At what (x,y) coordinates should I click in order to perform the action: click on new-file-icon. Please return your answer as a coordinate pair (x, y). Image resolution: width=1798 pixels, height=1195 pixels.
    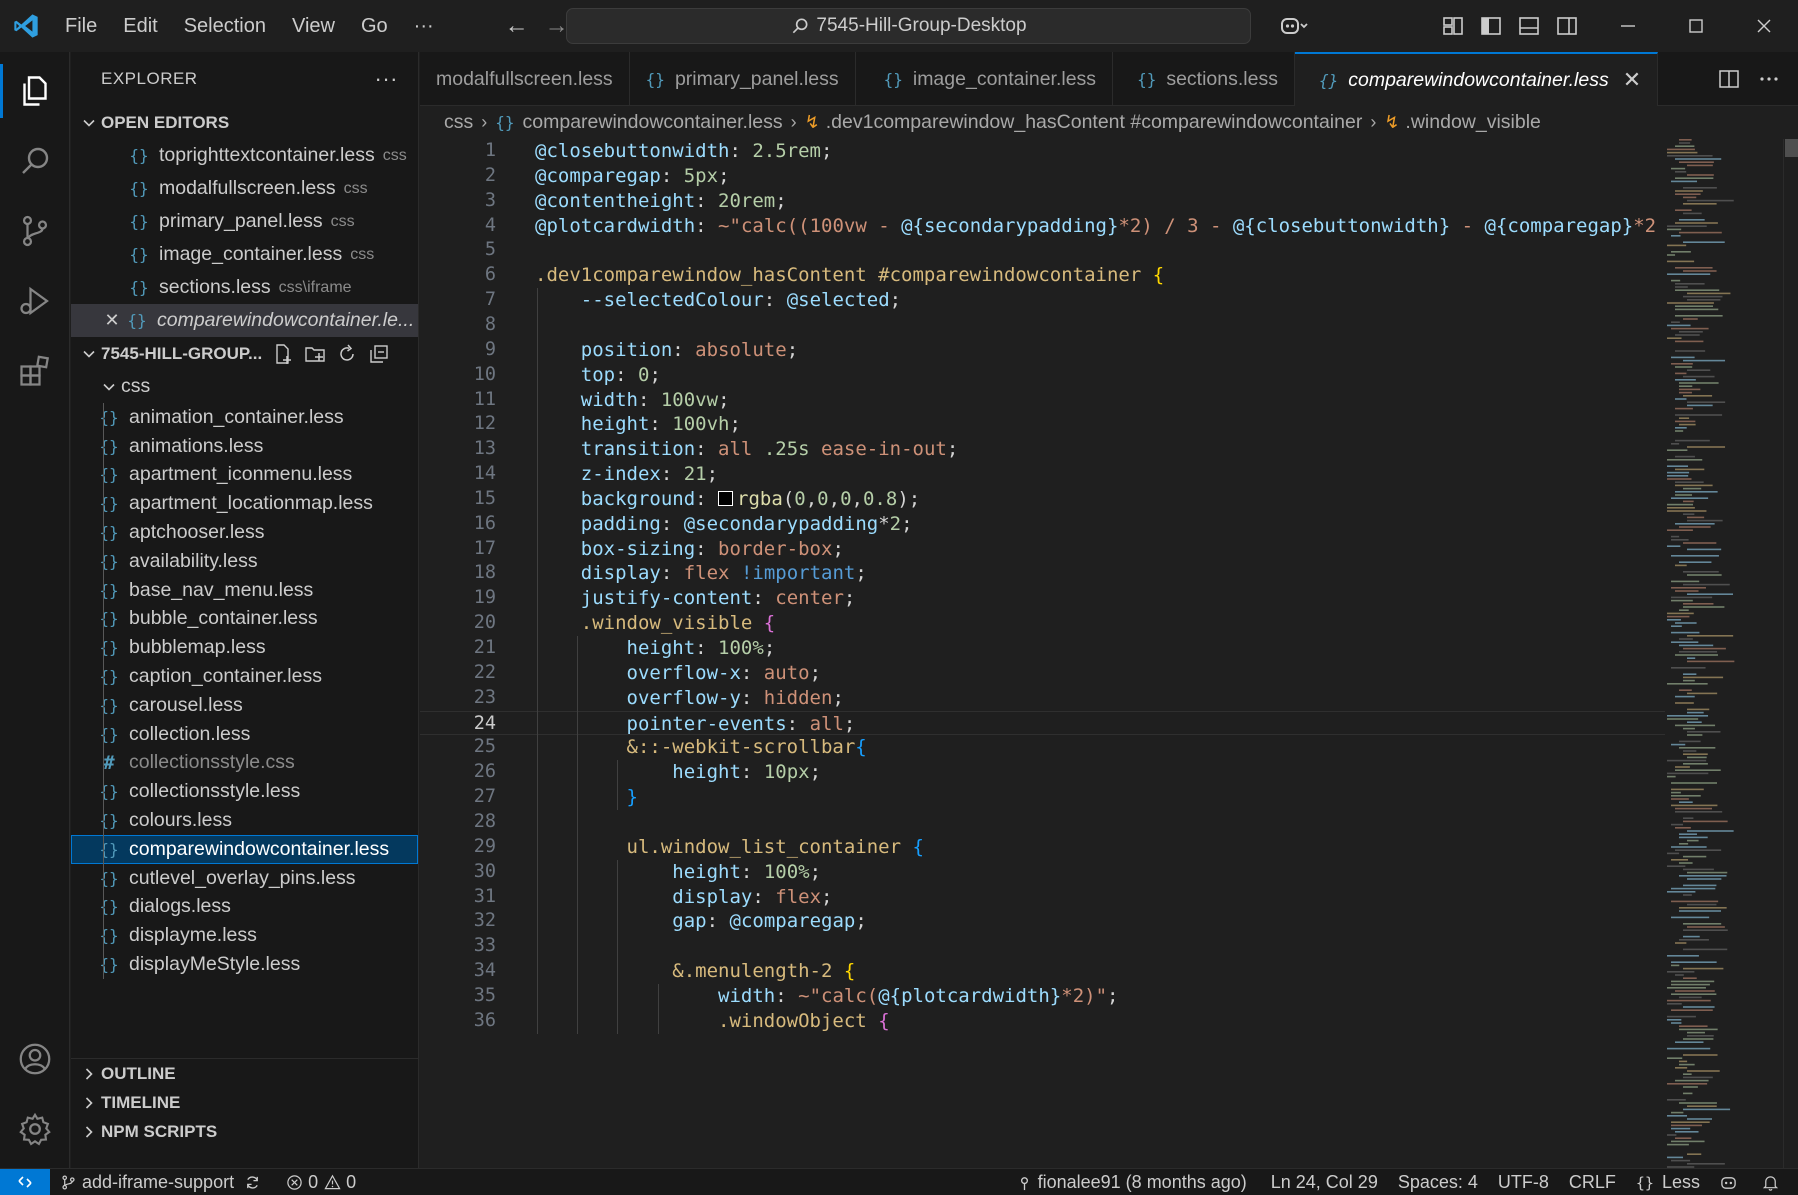
    Looking at the image, I should click on (283, 354).